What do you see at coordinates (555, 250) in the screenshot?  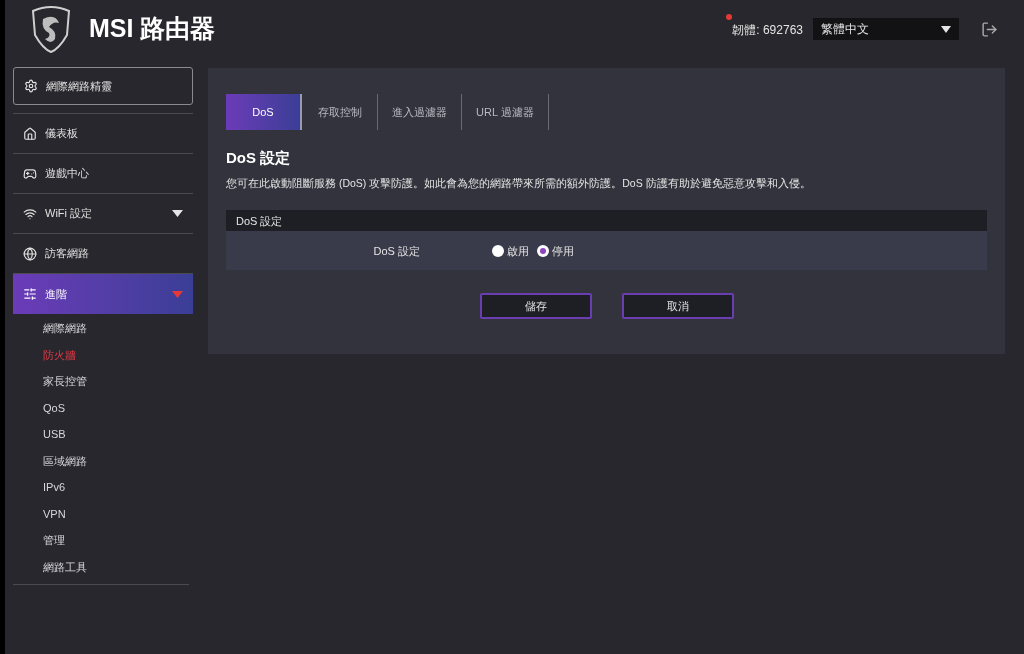 I see `radio-option: 停用` at bounding box center [555, 250].